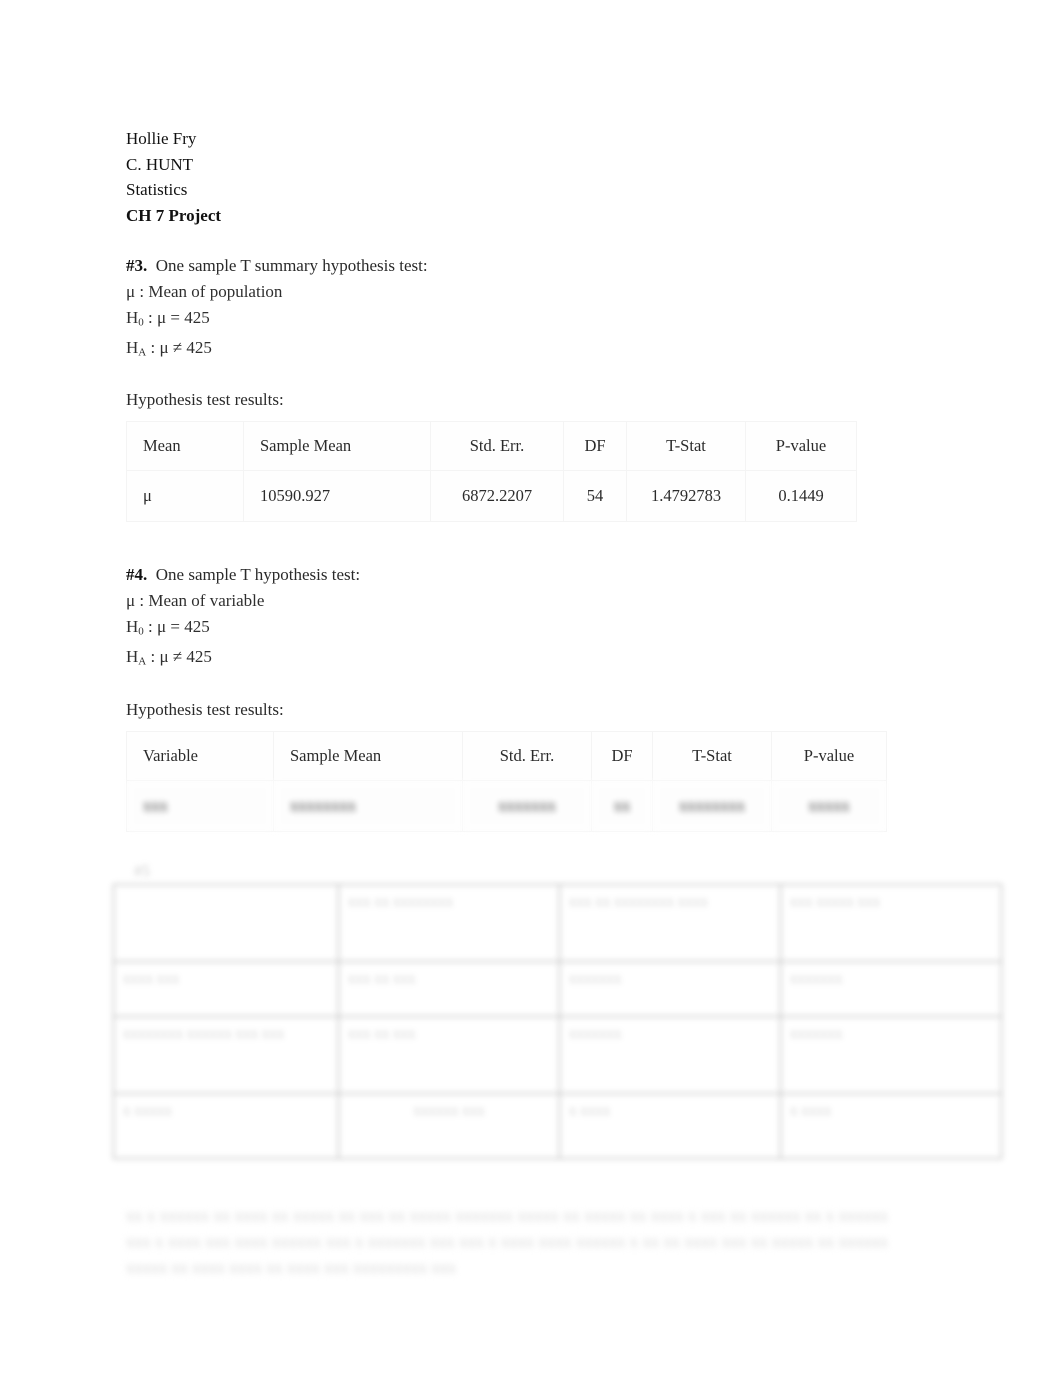 The image size is (1062, 1377). What do you see at coordinates (204, 291) in the screenshot?
I see `section-3-parameter: μ : Mean of population` at bounding box center [204, 291].